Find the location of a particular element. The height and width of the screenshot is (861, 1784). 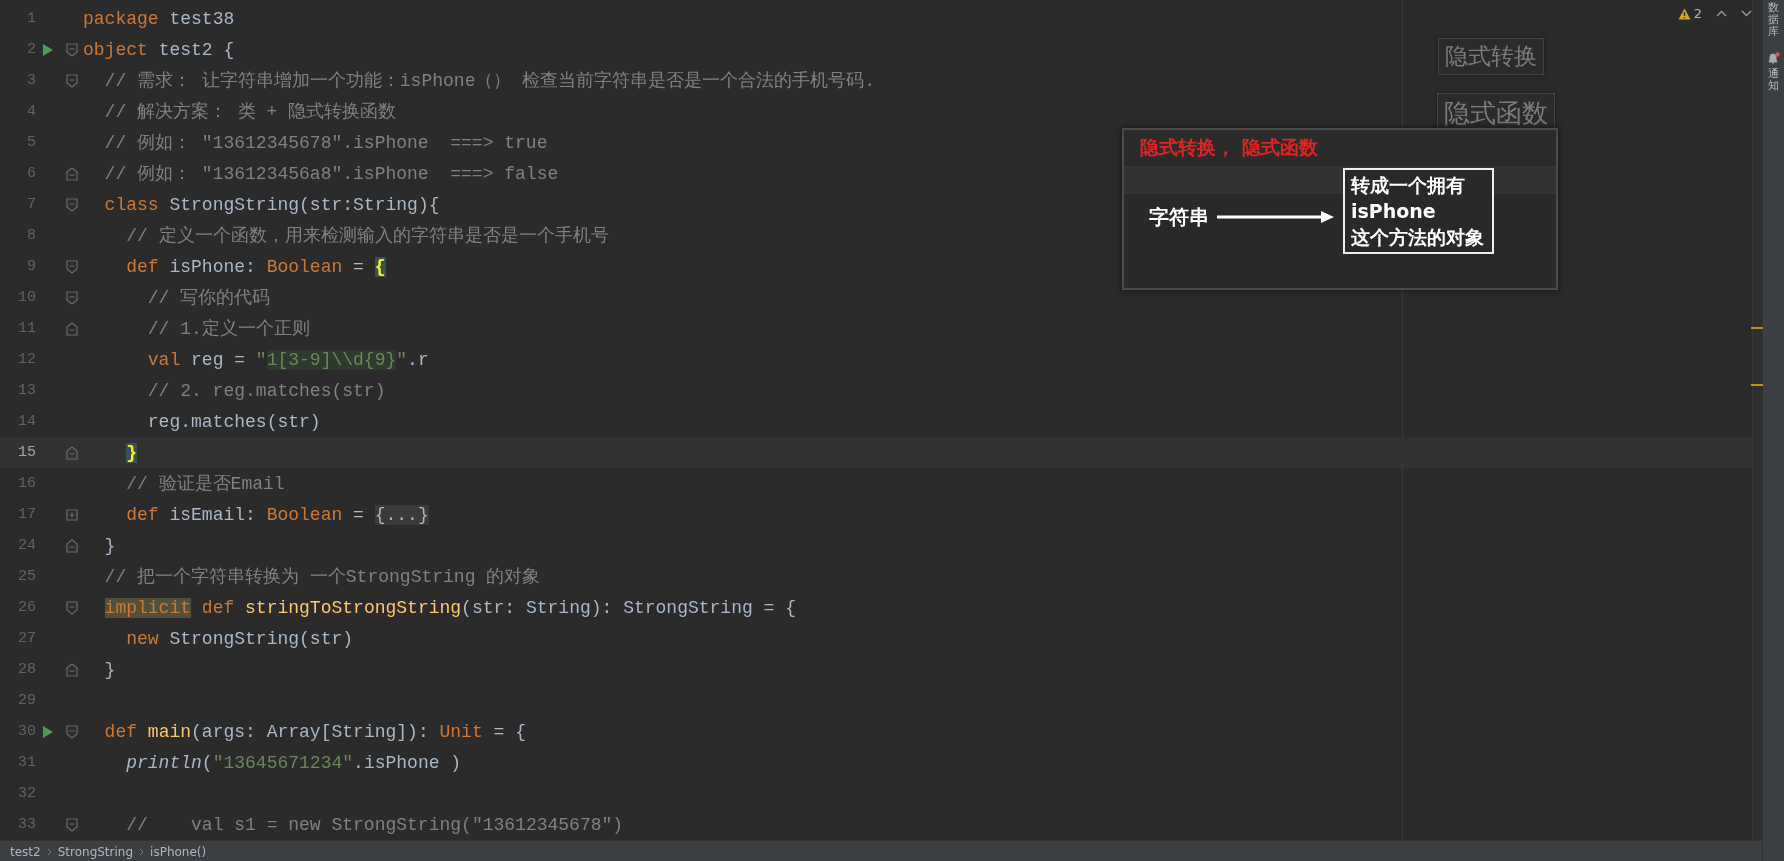

code-line: reg.matches(str) is located at coordinates (233, 422).